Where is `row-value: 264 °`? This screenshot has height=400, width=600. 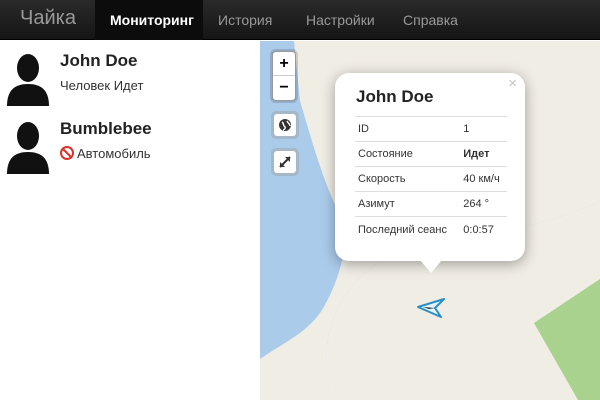
row-value: 264 ° is located at coordinates (483, 204).